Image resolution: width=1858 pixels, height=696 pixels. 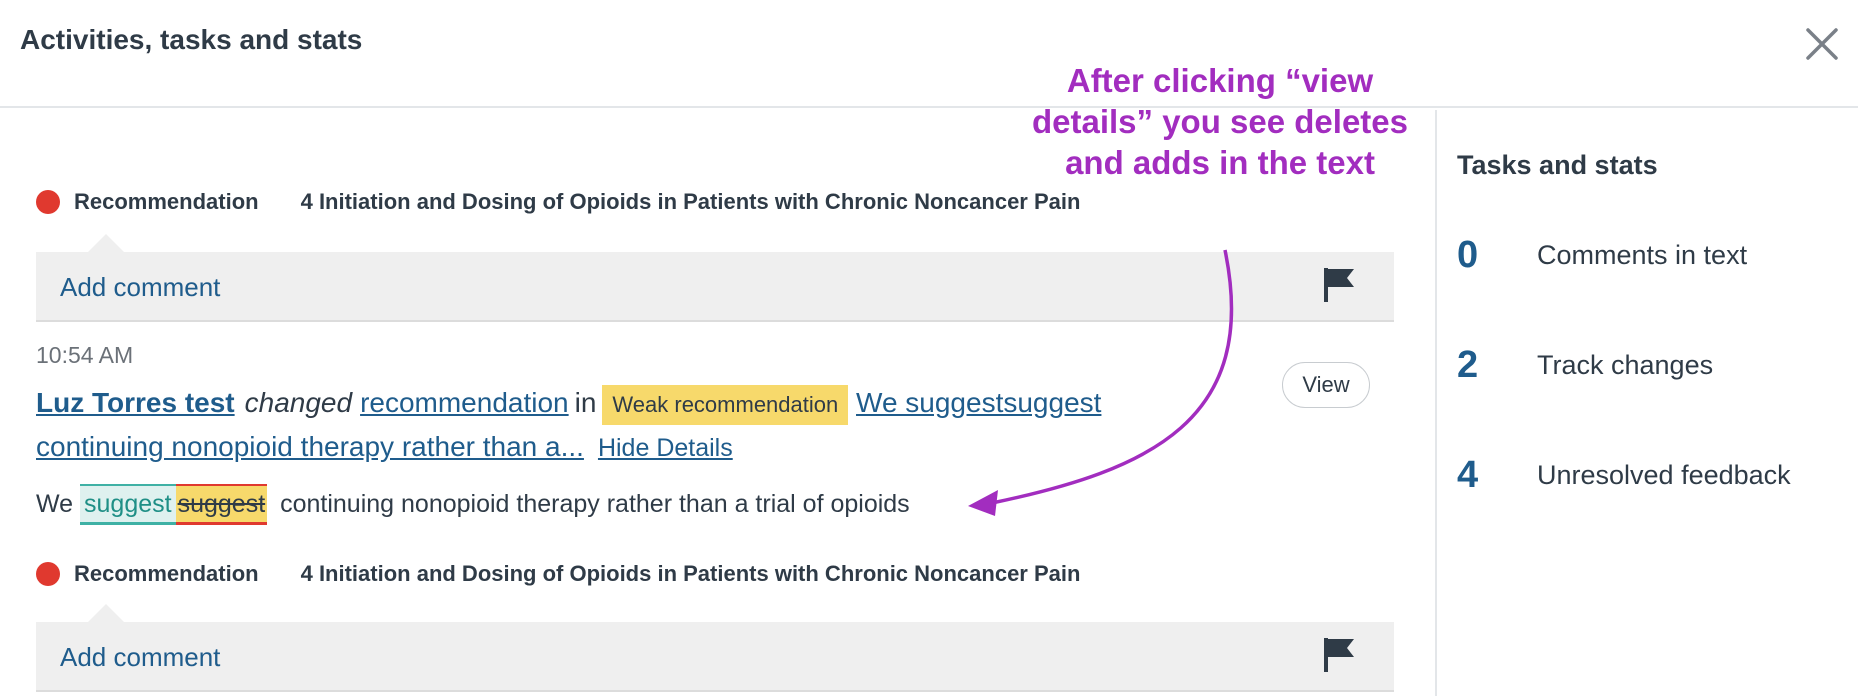 What do you see at coordinates (1220, 80) in the screenshot?
I see `annotation-line: After clicking “view` at bounding box center [1220, 80].